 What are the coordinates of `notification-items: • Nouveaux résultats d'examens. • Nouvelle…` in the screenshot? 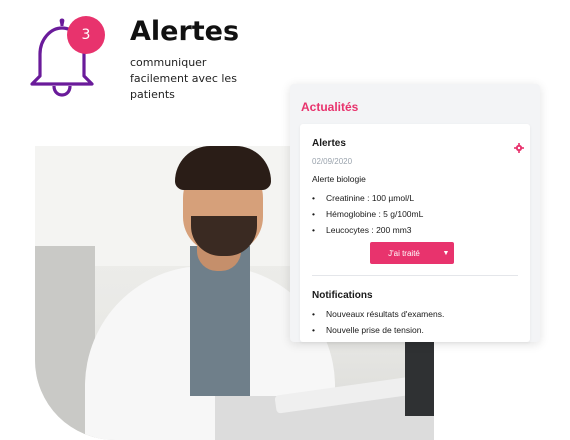 It's located at (378, 322).